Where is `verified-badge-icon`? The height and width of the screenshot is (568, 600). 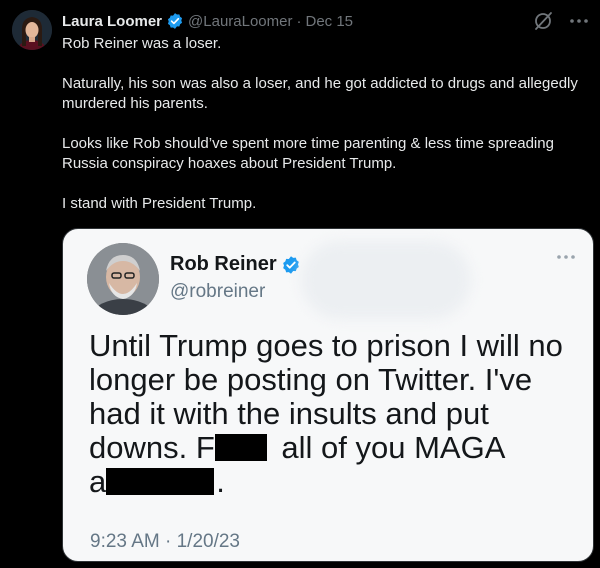 verified-badge-icon is located at coordinates (175, 21).